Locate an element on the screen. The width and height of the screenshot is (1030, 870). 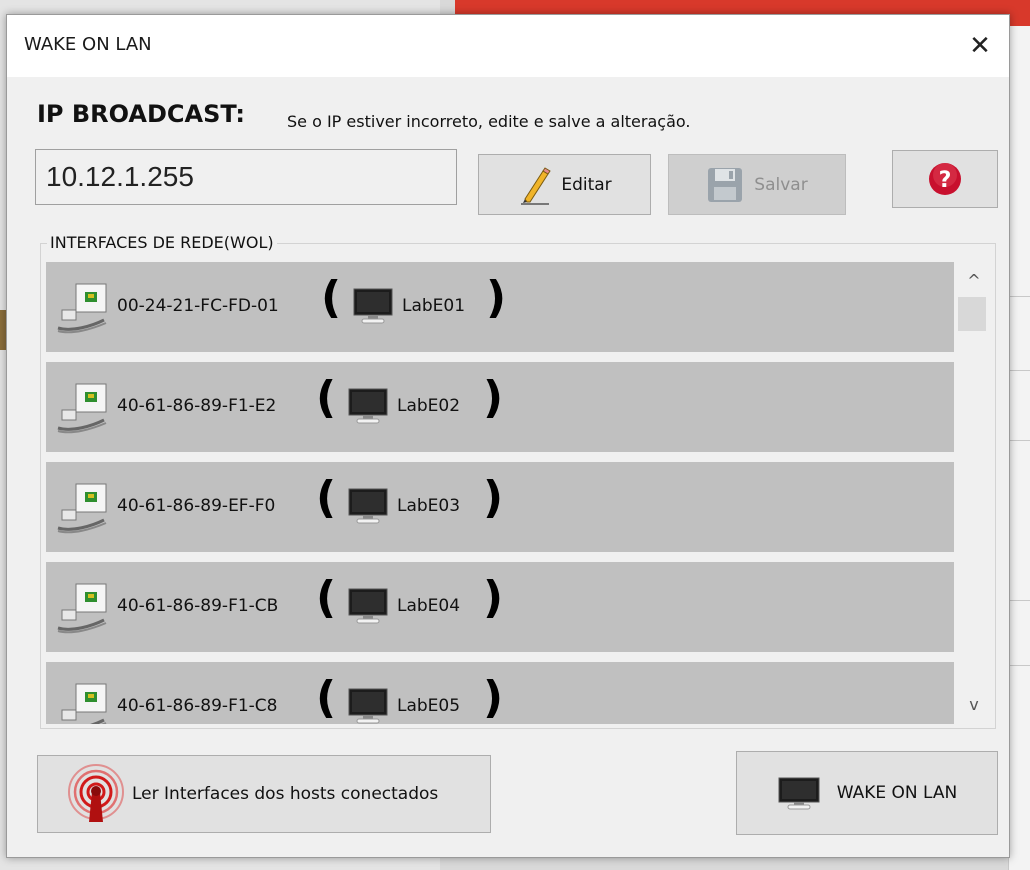
host-name: LabE01 is located at coordinates (434, 306).